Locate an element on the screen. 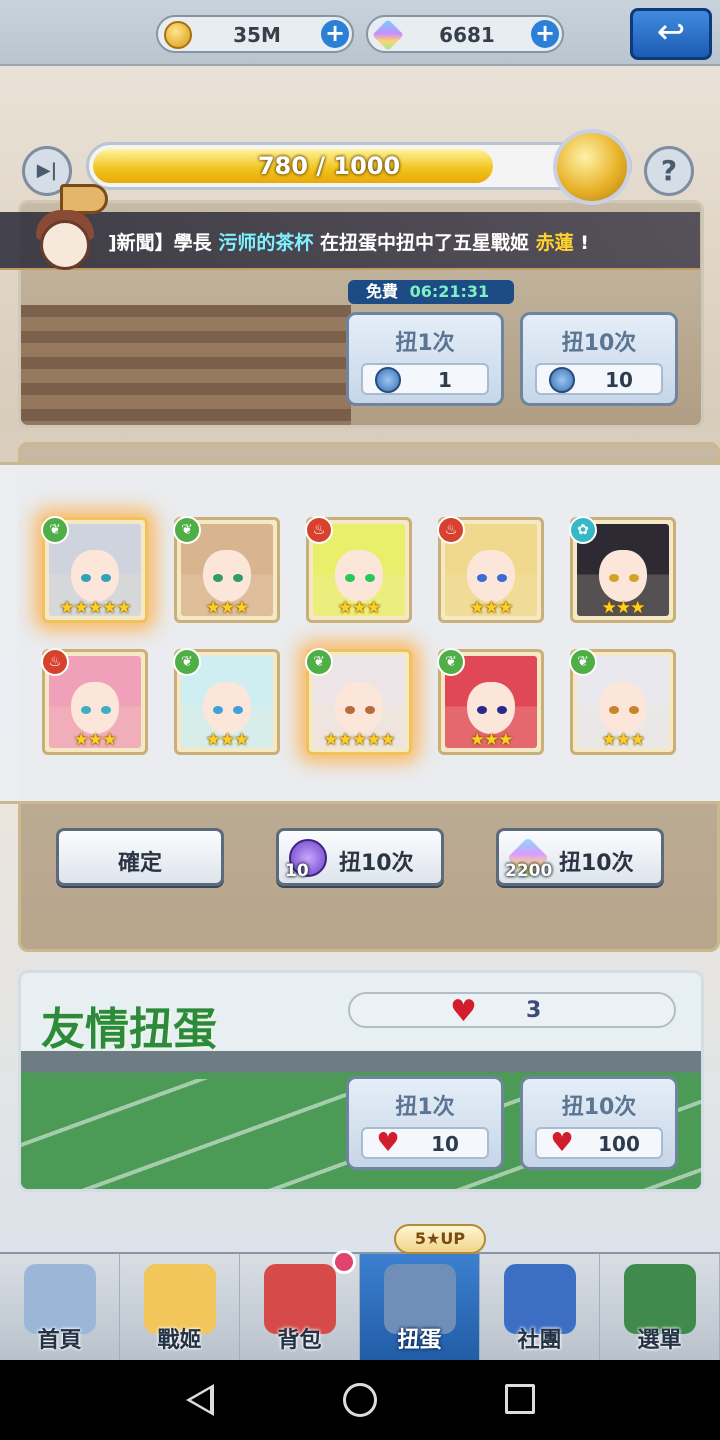 This screenshot has width=720, height=1440. pity-progress-text: 780 / 1000 is located at coordinates (329, 166).